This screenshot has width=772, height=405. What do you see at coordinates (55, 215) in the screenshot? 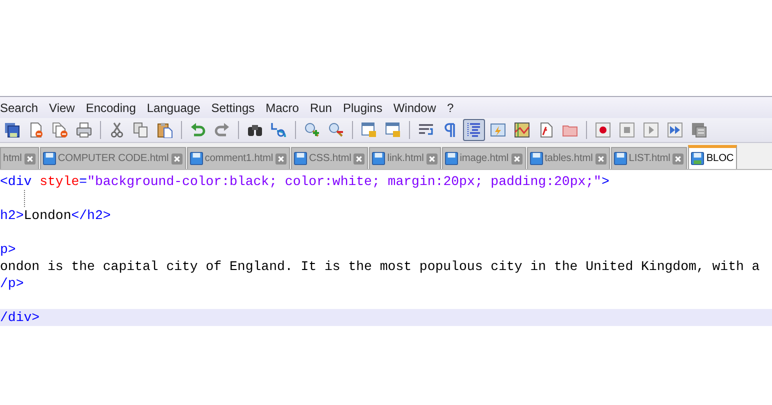
I see `code-line: h2>London</h2>` at bounding box center [55, 215].